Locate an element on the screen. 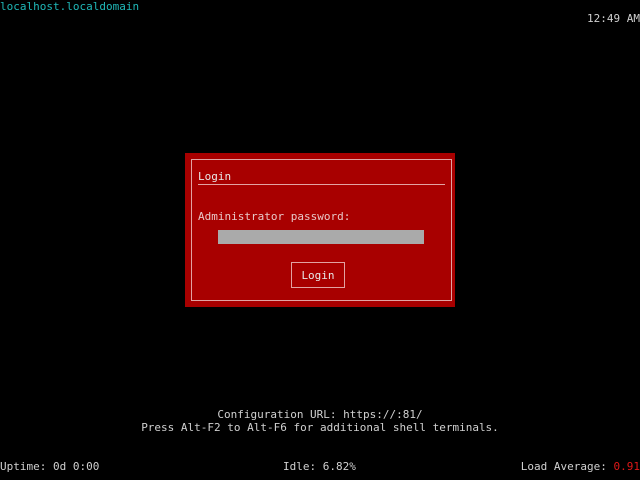 The width and height of the screenshot is (640, 480). login-dialog: Login Administrator password: Login is located at coordinates (320, 230).